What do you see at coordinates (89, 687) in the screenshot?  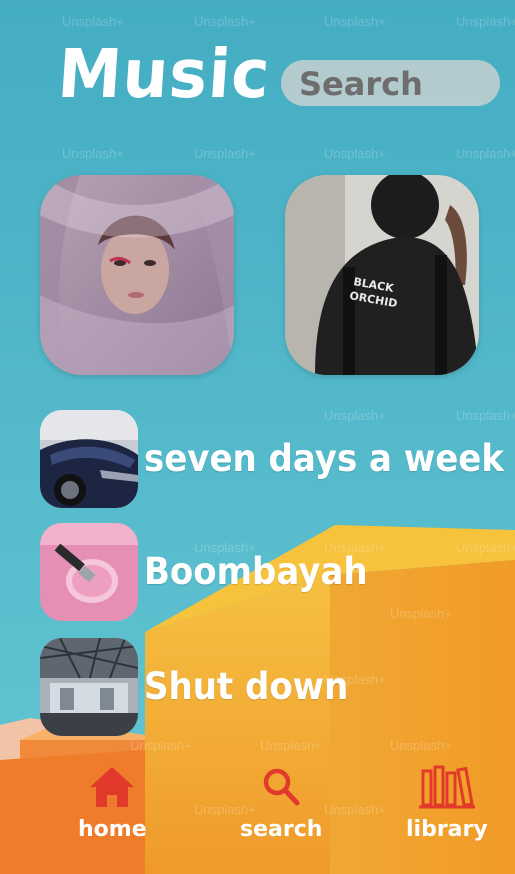 I see `building-interior-thumbnail` at bounding box center [89, 687].